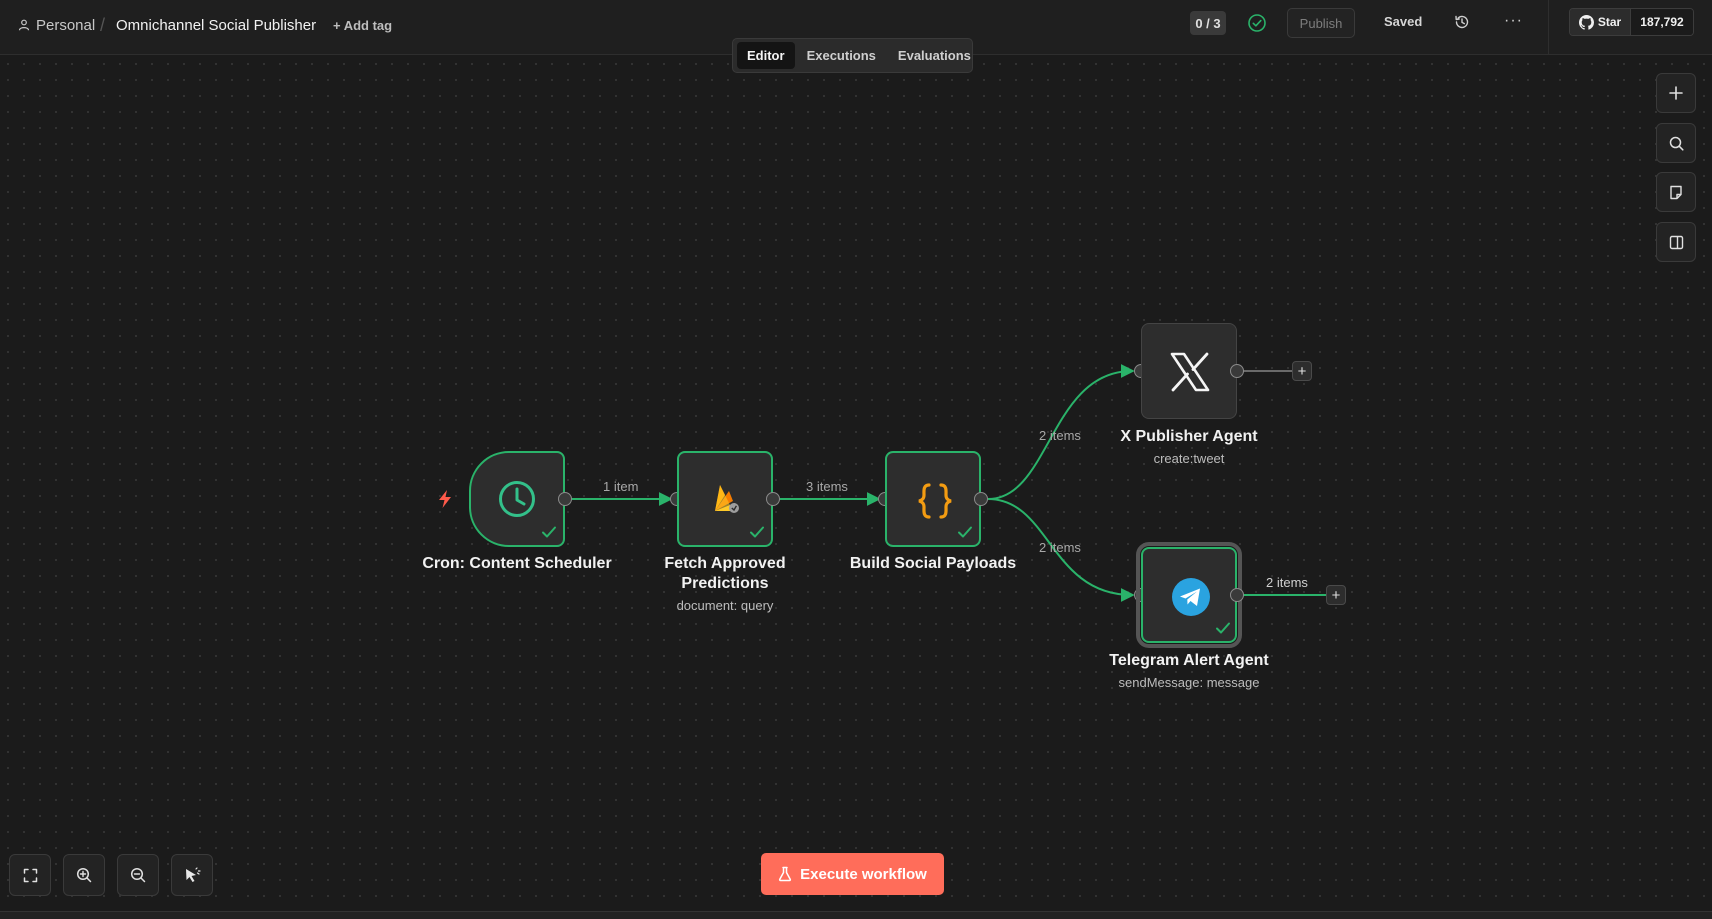 This screenshot has width=1712, height=919. I want to click on output-handle-x, so click(1237, 371).